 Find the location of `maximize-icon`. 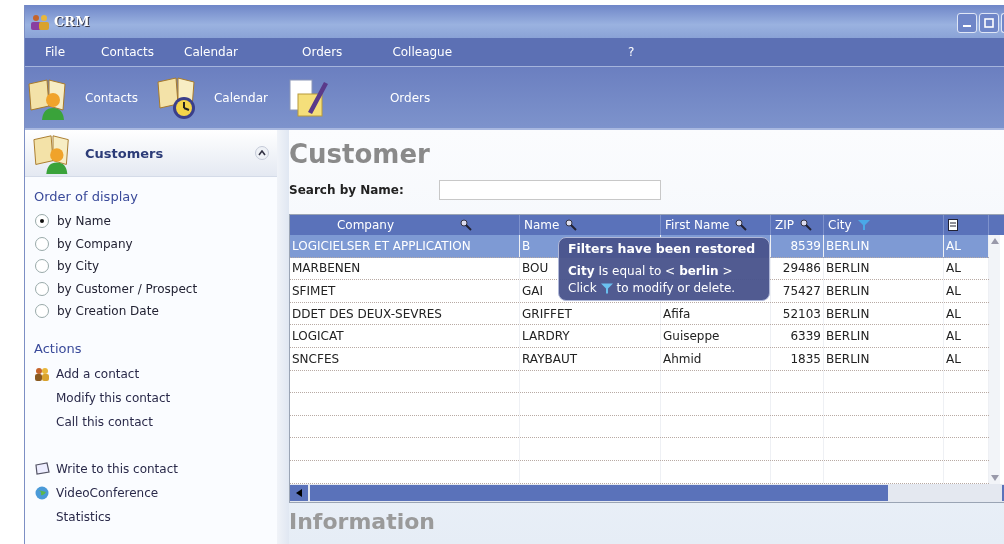

maximize-icon is located at coordinates (989, 22).